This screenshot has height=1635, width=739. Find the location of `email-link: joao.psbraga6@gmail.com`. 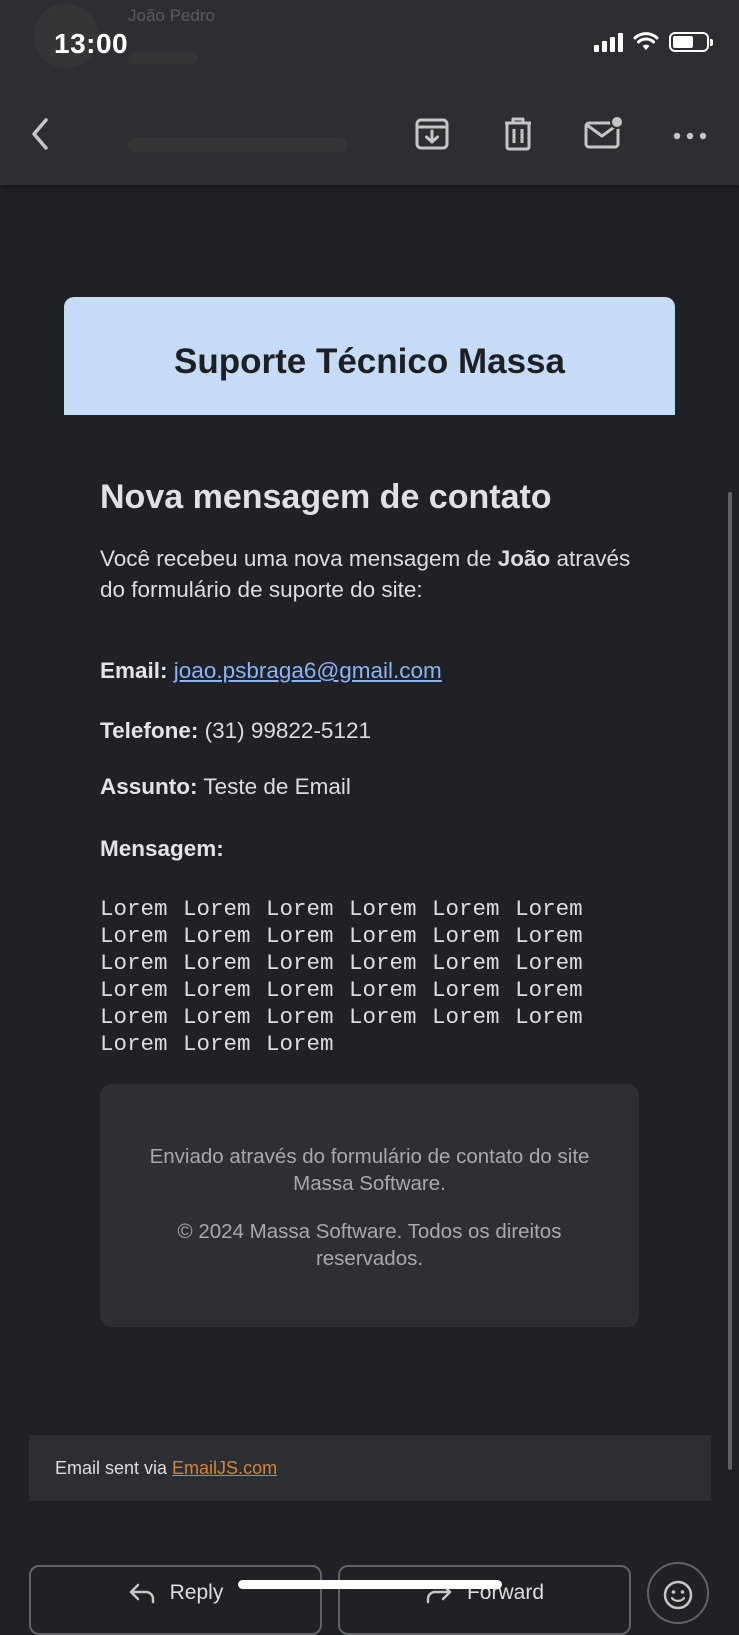

email-link: joao.psbraga6@gmail.com is located at coordinates (308, 670).